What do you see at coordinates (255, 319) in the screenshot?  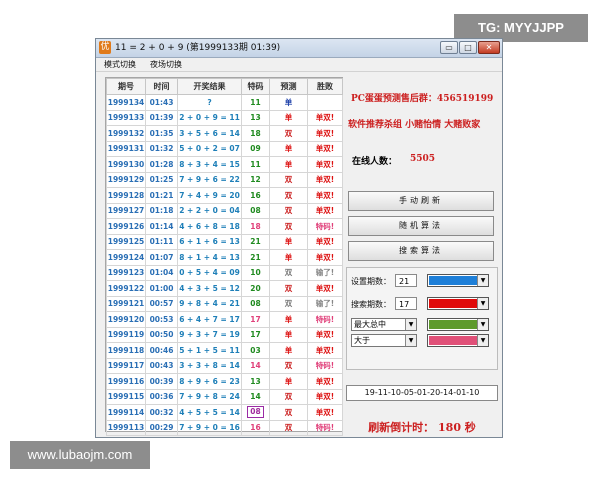 I see `special-cell: 17` at bounding box center [255, 319].